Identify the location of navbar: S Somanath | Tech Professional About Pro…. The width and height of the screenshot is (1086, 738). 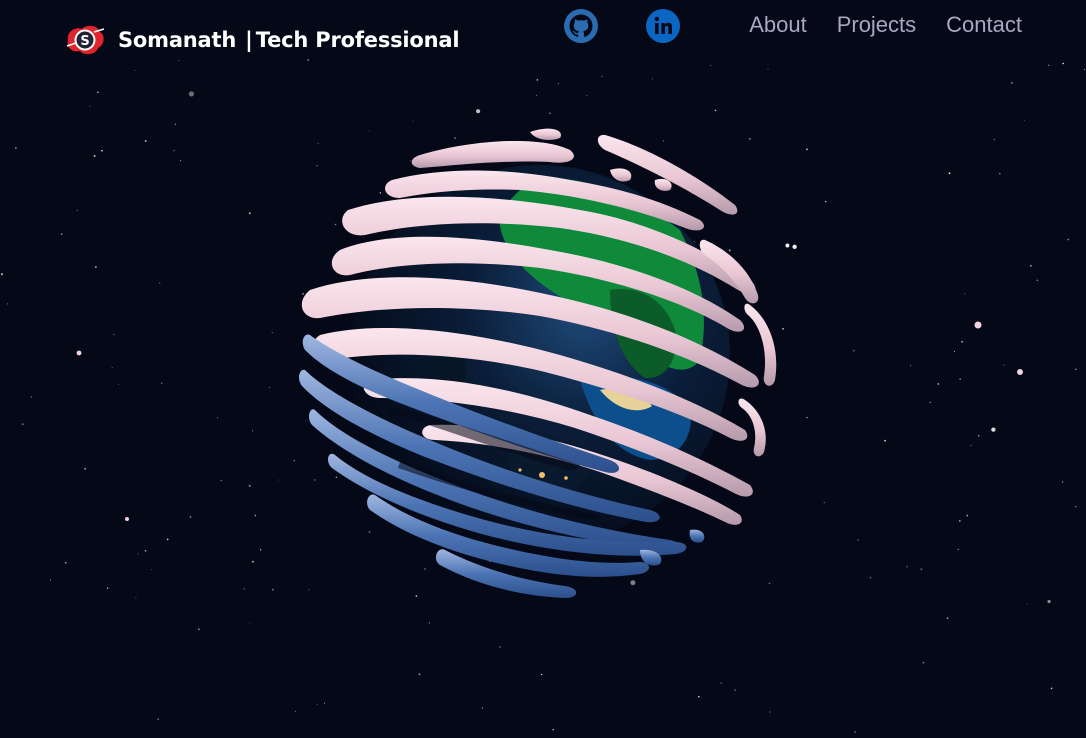
(543, 39).